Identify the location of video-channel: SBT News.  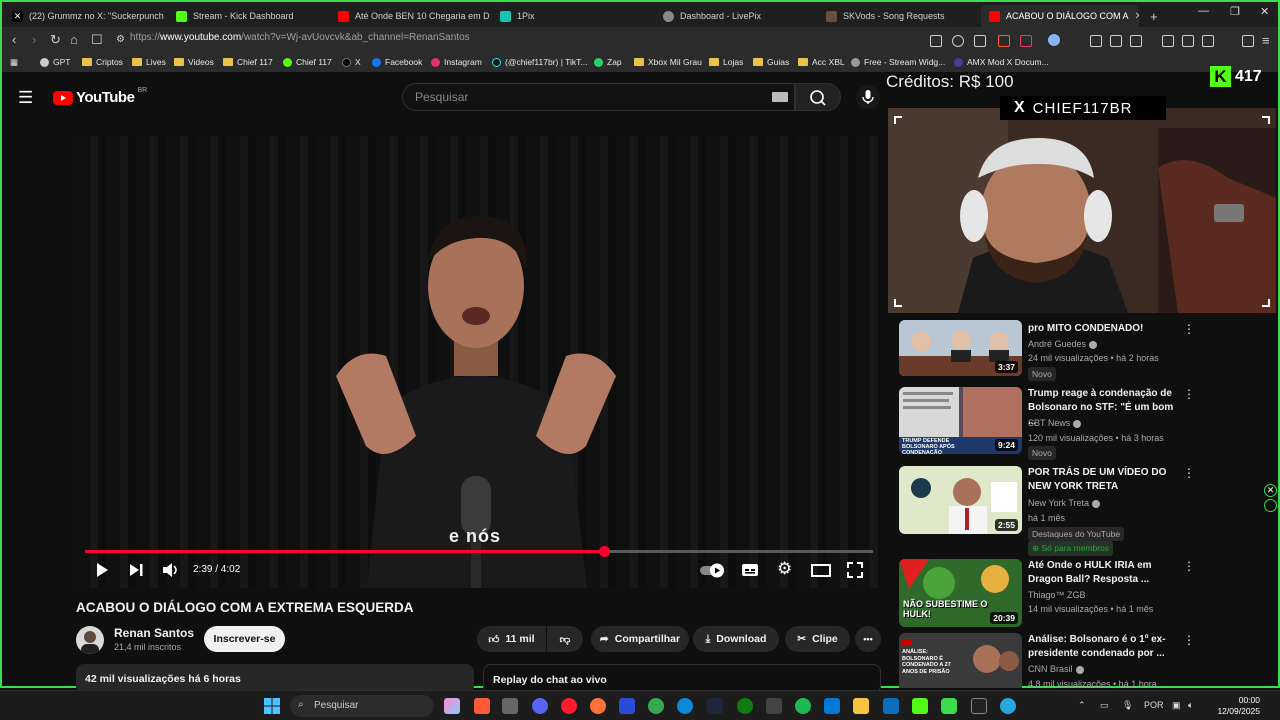
(1055, 423).